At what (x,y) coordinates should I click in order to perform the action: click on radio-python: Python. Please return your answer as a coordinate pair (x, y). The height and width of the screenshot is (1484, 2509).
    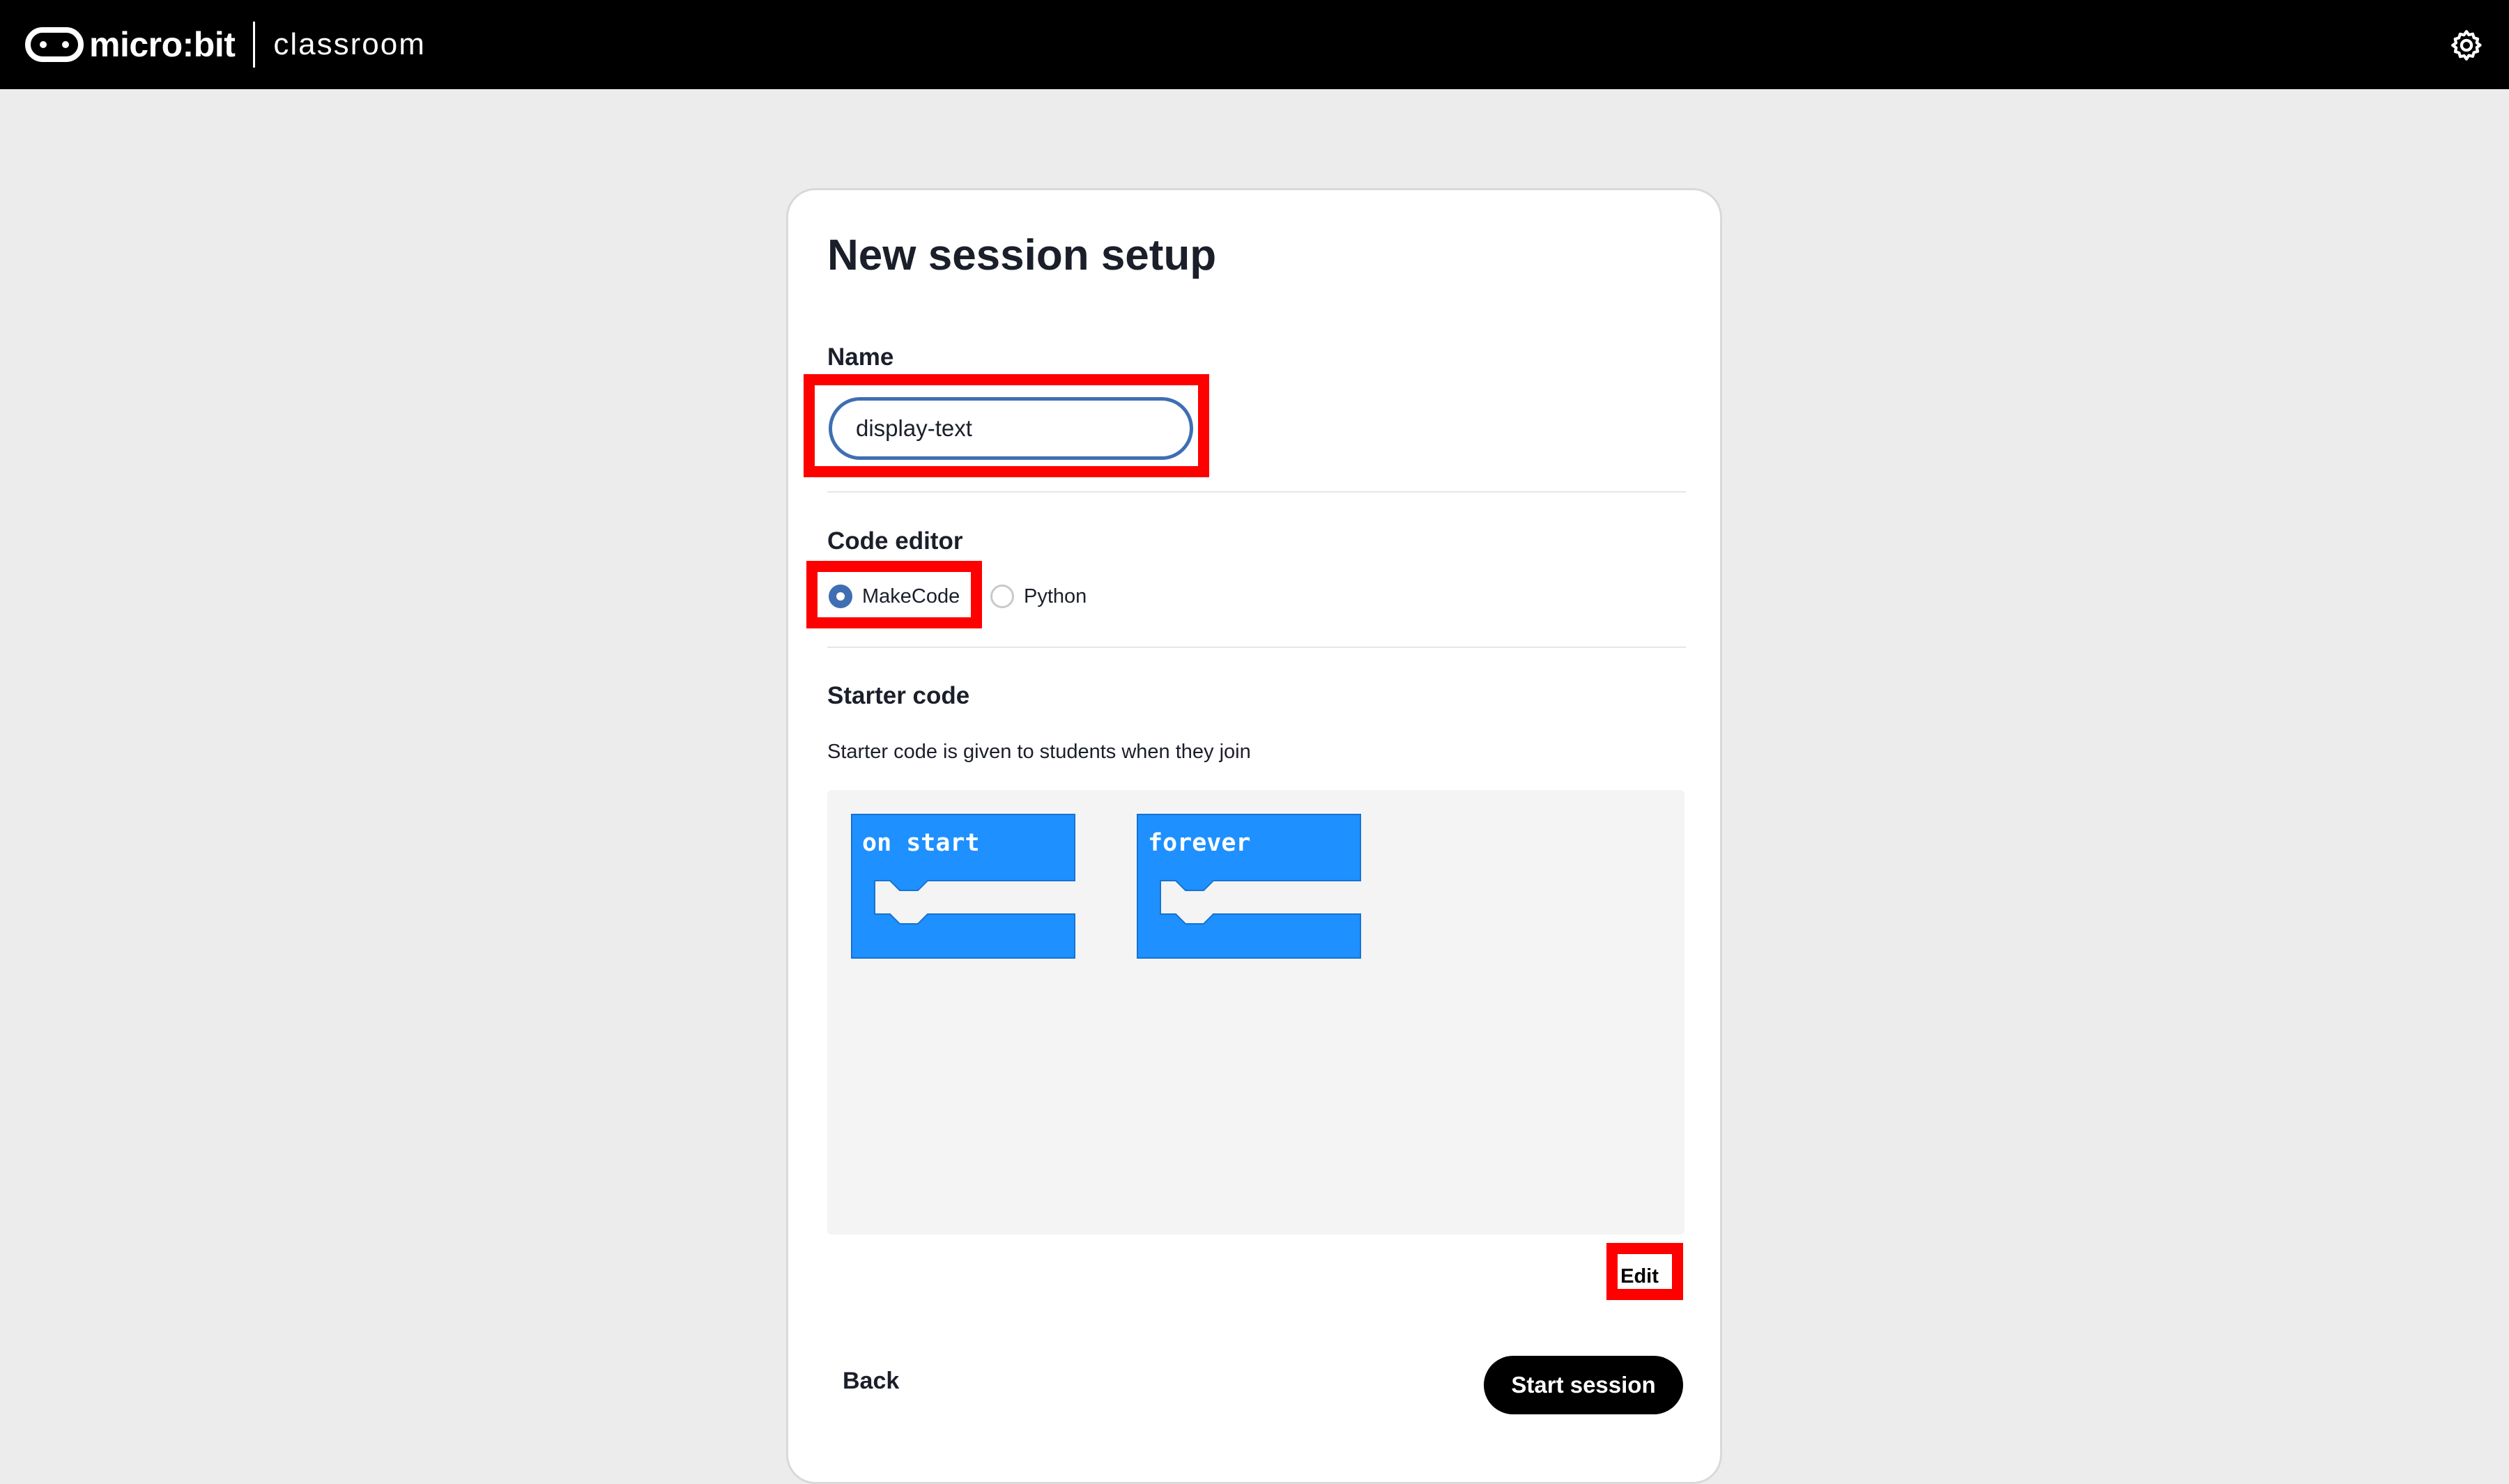
    Looking at the image, I should click on (1038, 596).